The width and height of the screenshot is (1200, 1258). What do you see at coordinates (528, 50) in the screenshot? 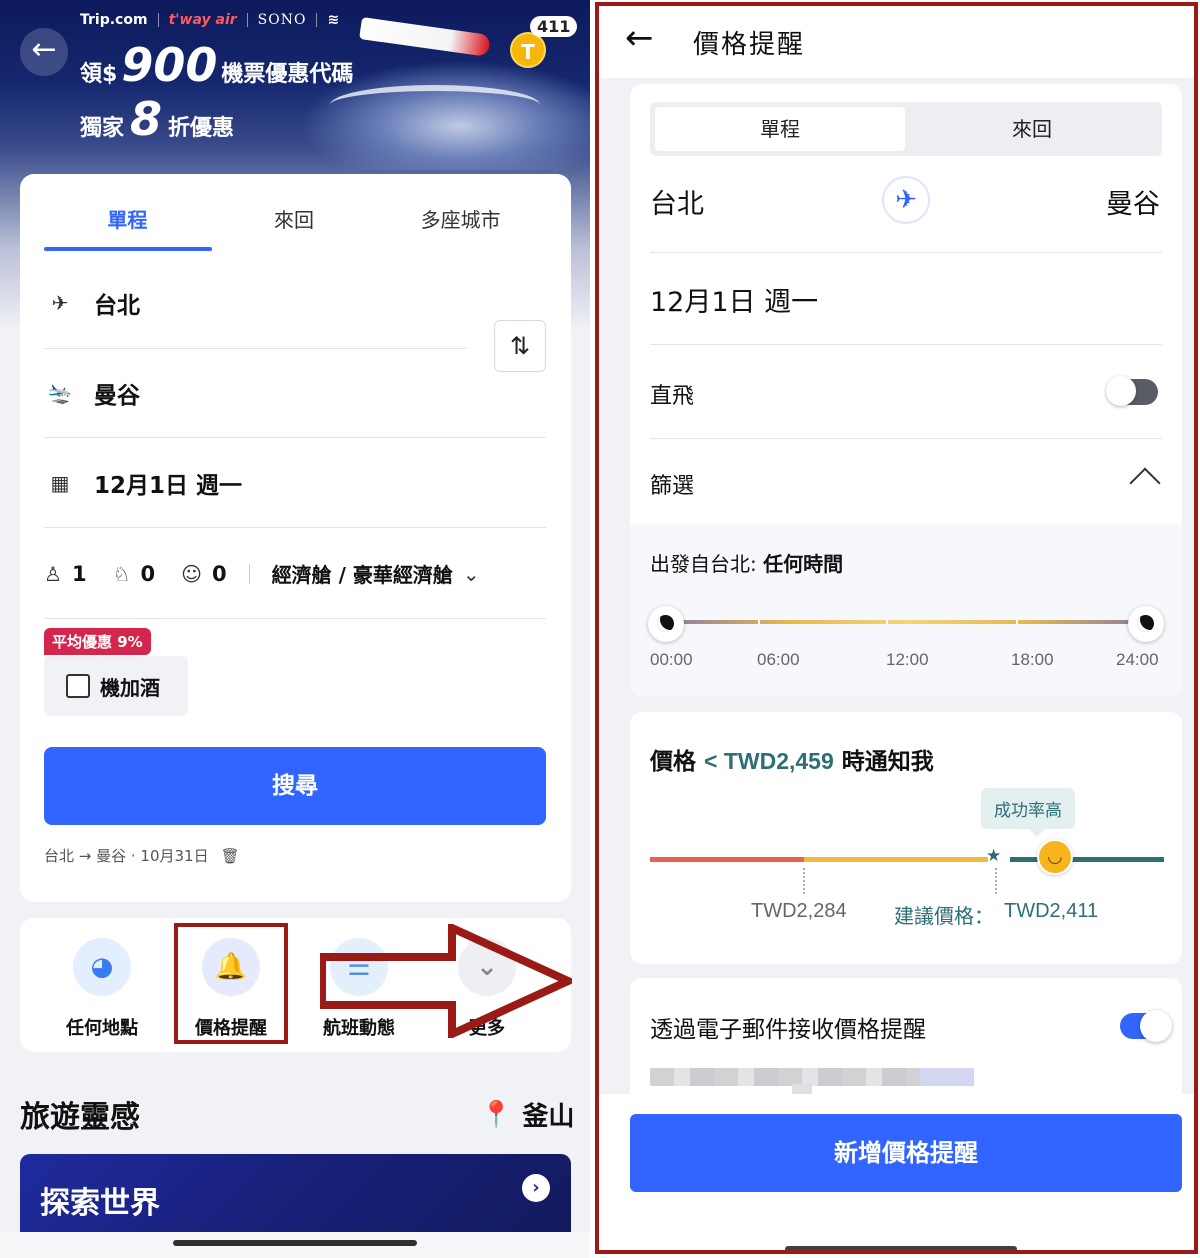
I see `trip-coin-icon: T` at bounding box center [528, 50].